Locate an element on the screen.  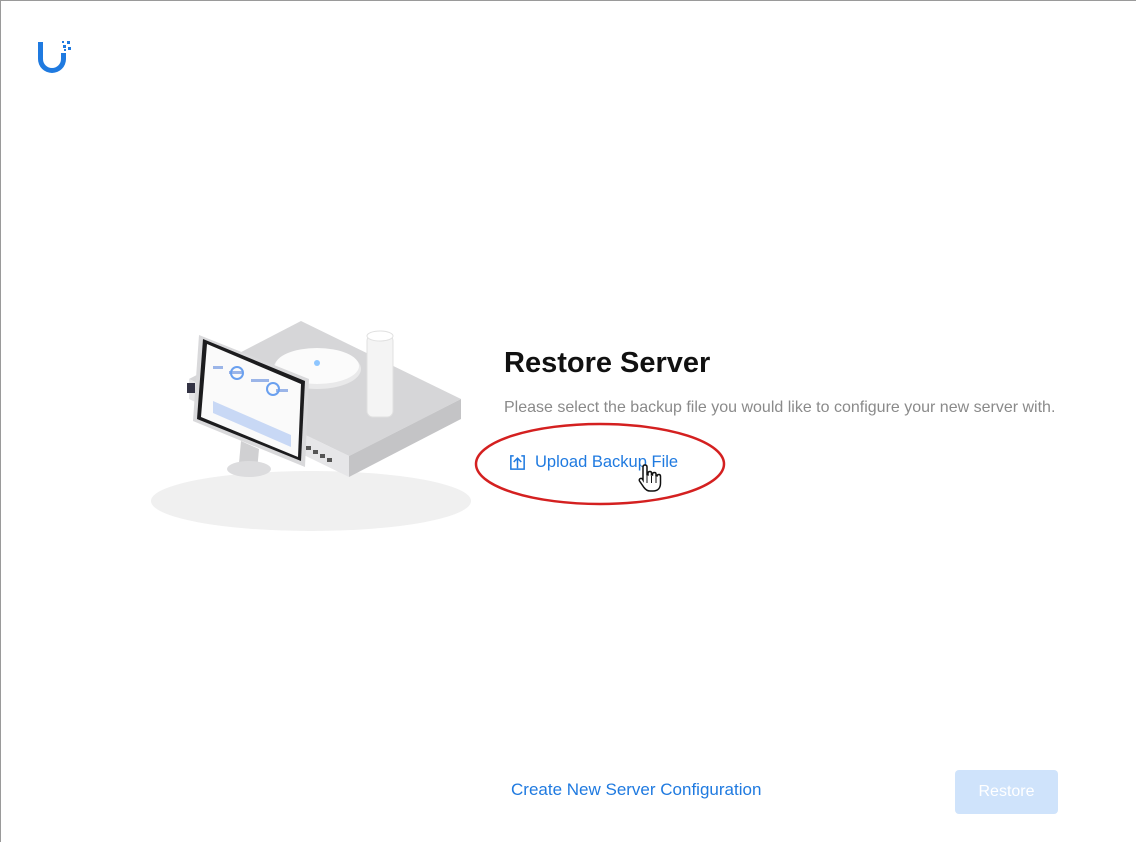
upload-backup-file-link: Upload Backup File is located at coordinates (593, 462).